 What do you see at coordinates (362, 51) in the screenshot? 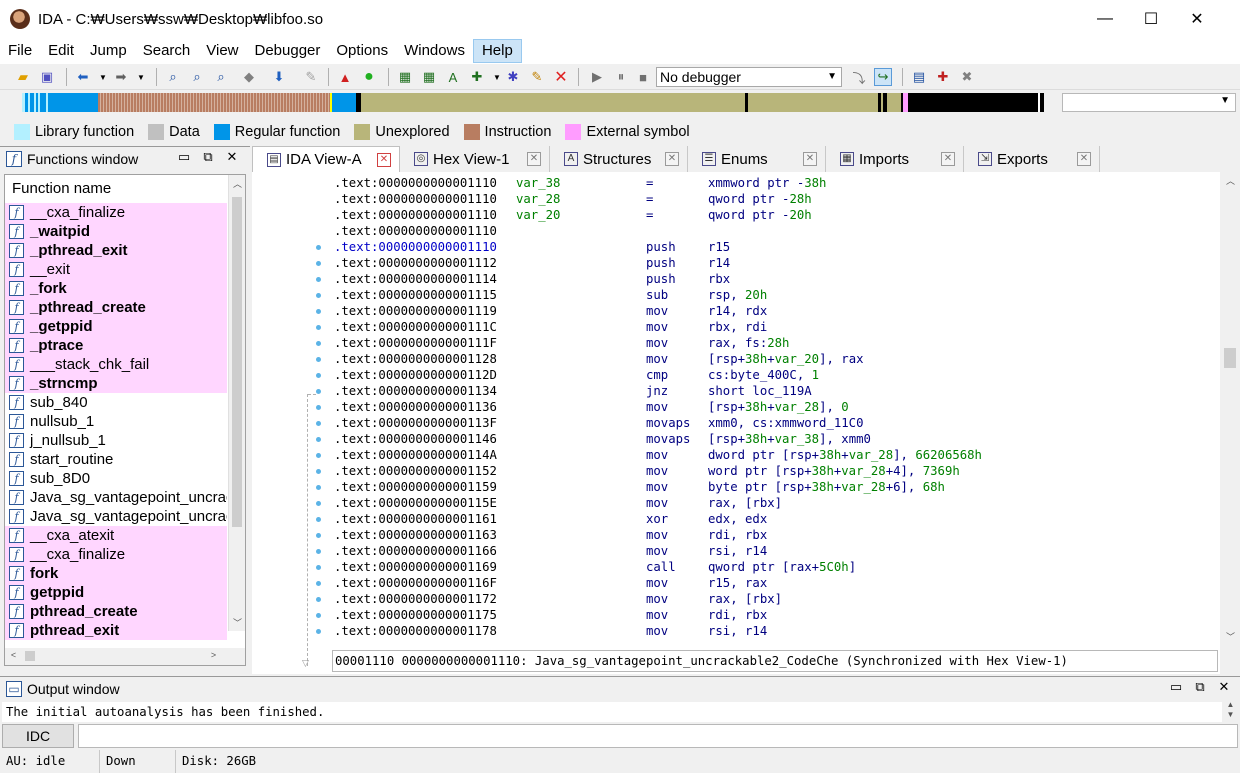
I see `menu-options: Options` at bounding box center [362, 51].